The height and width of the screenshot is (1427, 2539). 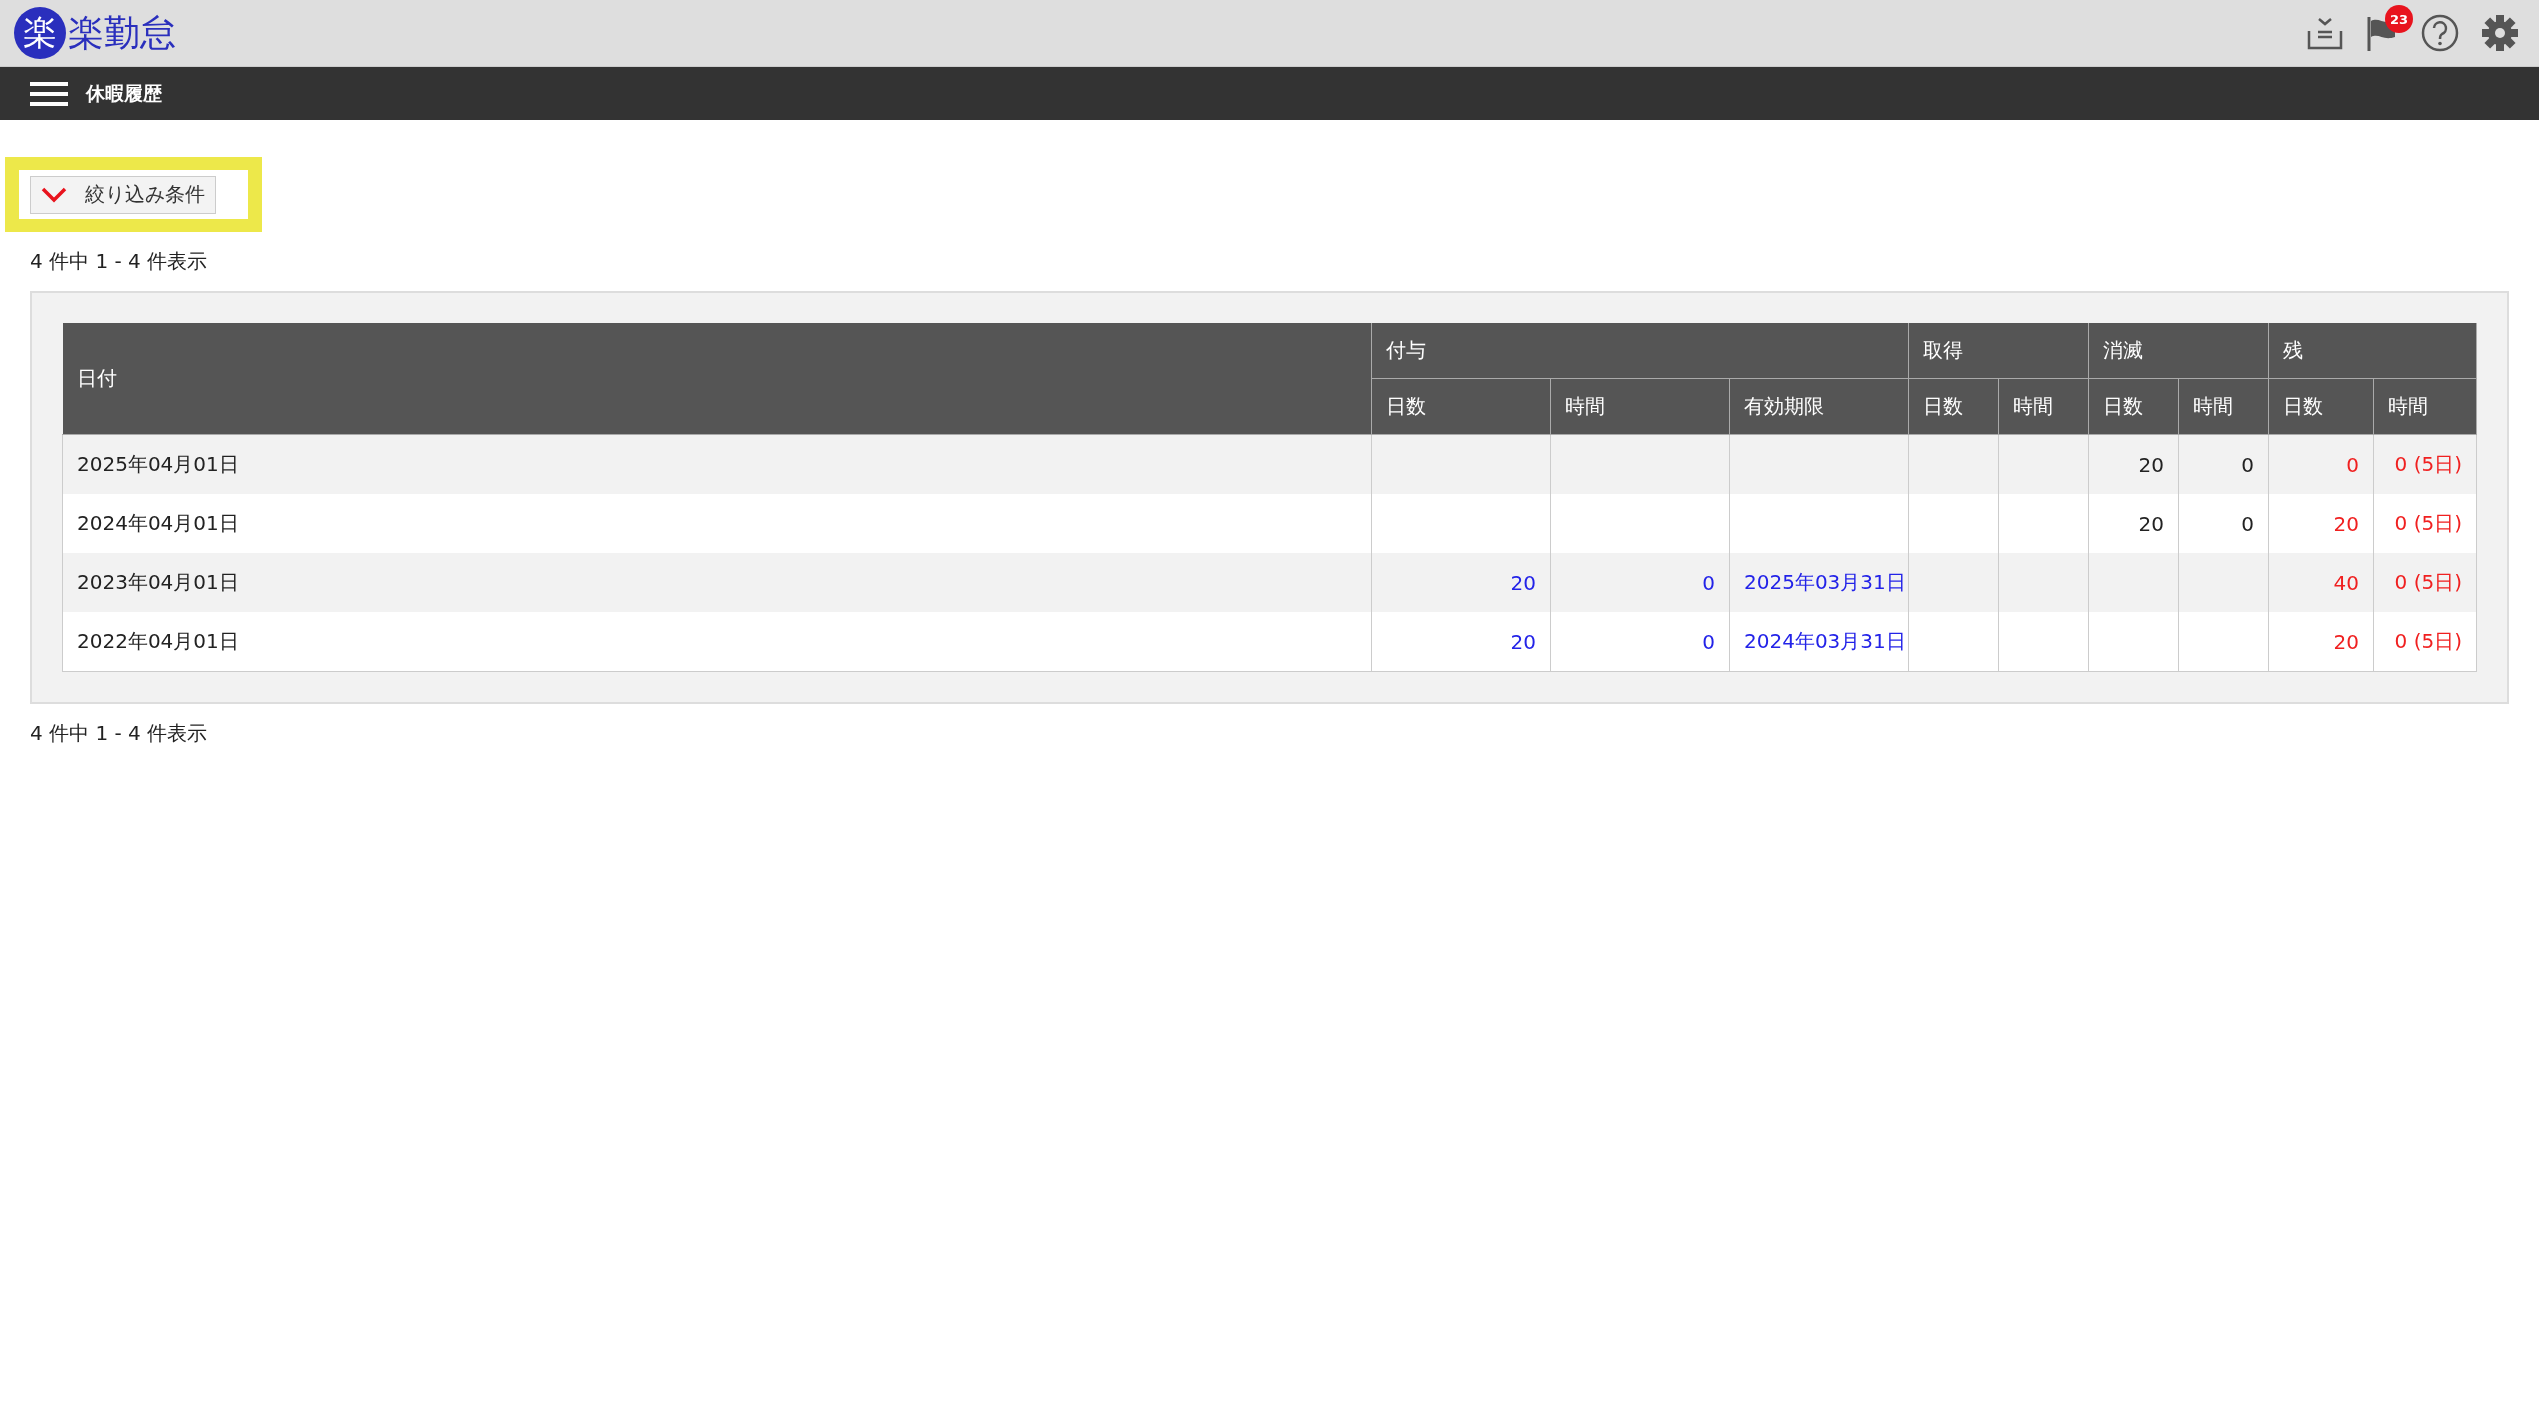 I want to click on settings-icon, so click(x=2500, y=33).